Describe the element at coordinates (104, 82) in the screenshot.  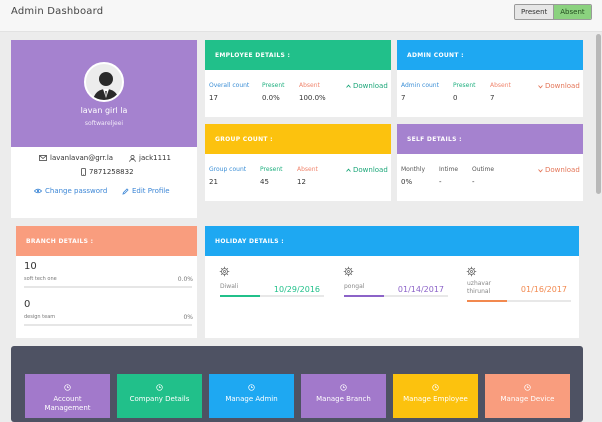
I see `avatar` at that location.